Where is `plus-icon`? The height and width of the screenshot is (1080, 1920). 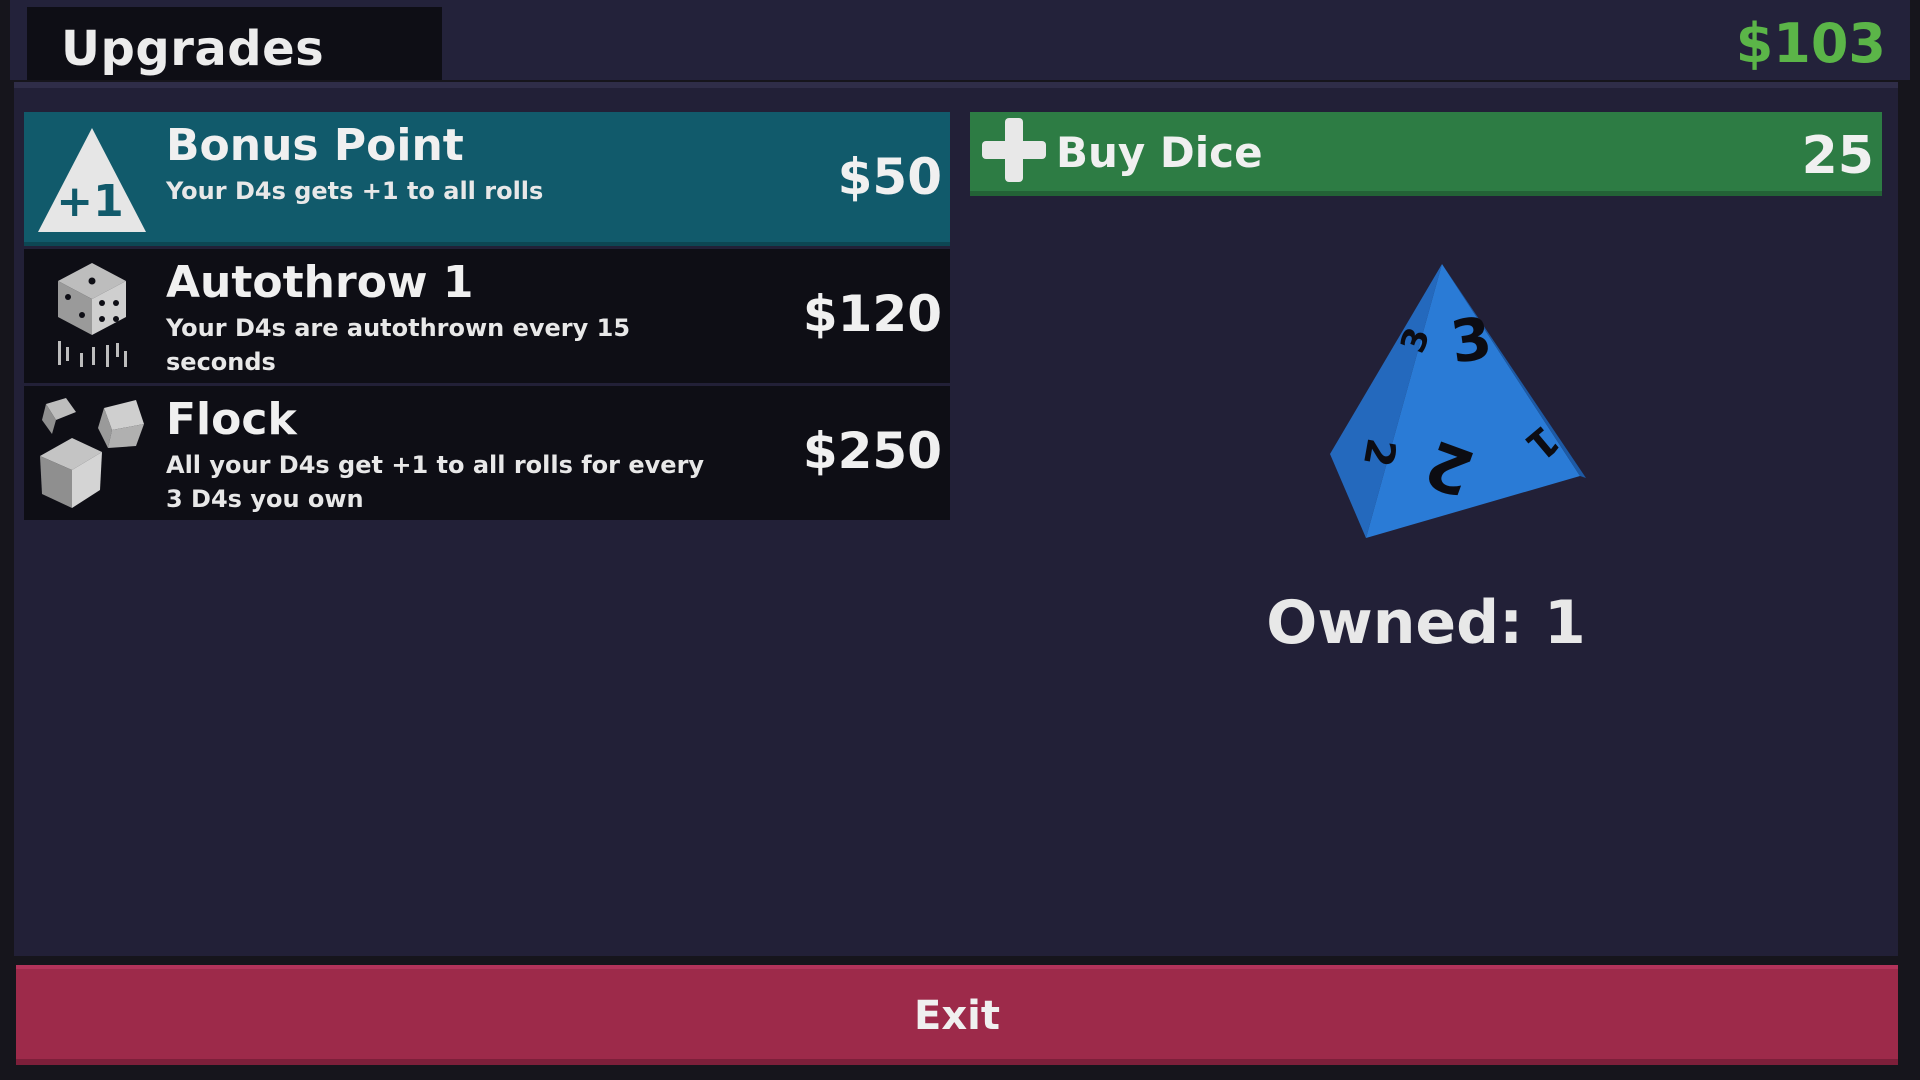 plus-icon is located at coordinates (1014, 150).